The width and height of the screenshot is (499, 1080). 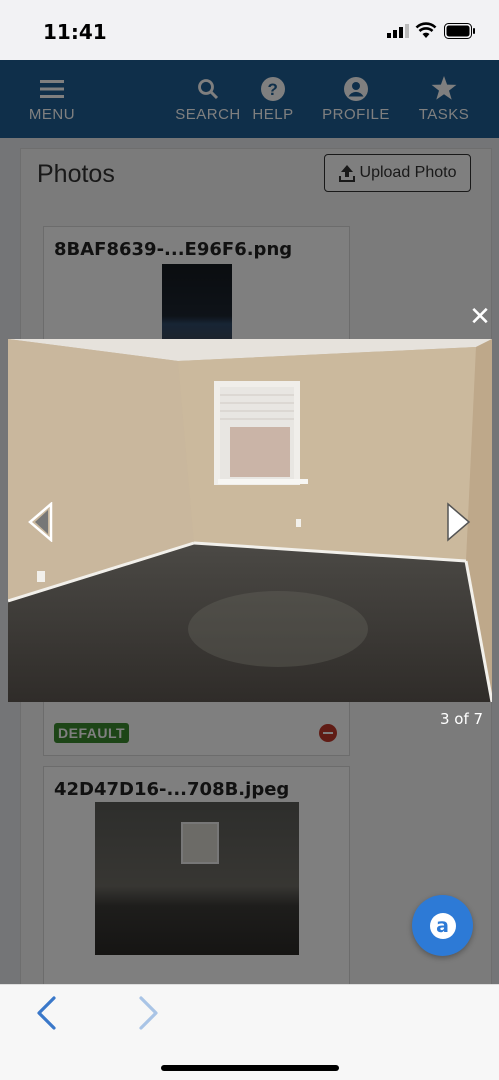 I want to click on status-time: 11:41, so click(x=75, y=32).